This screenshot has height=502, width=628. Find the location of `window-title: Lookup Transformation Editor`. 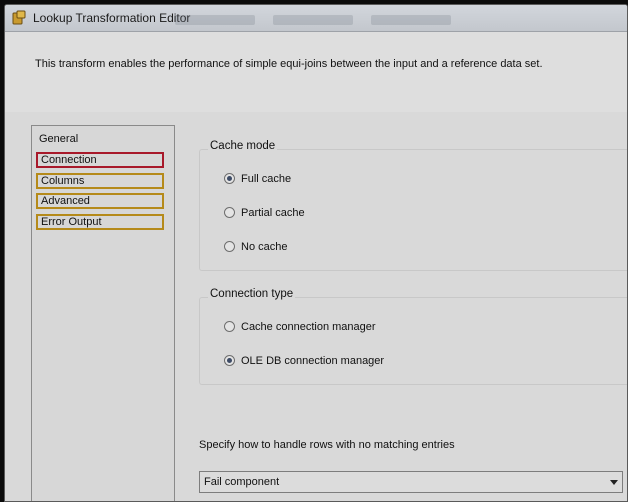

window-title: Lookup Transformation Editor is located at coordinates (112, 18).